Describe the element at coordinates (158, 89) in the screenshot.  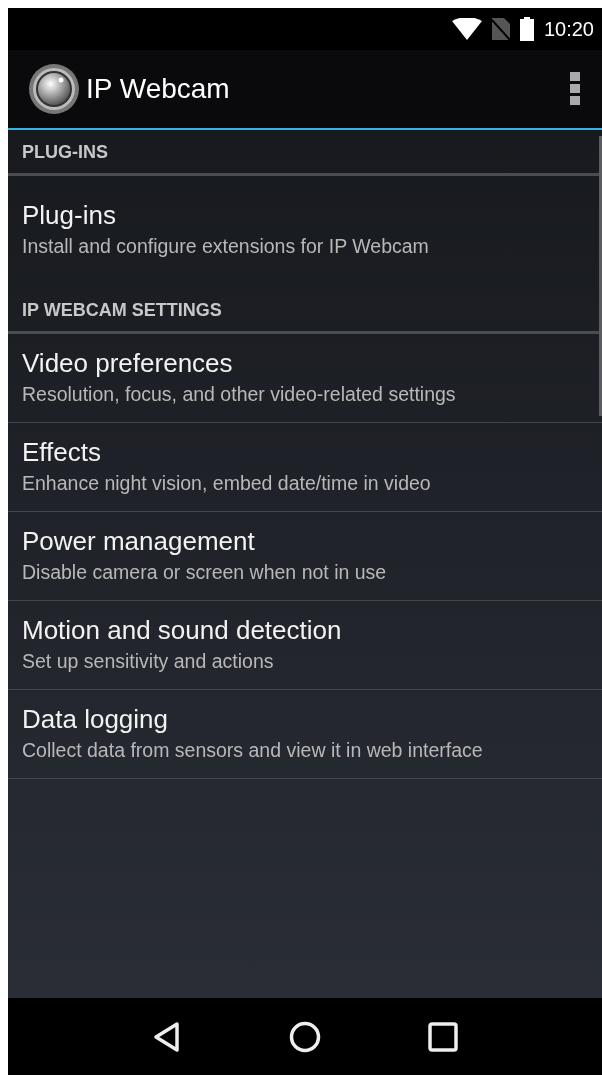
I see `app-title: IP Webcam` at that location.